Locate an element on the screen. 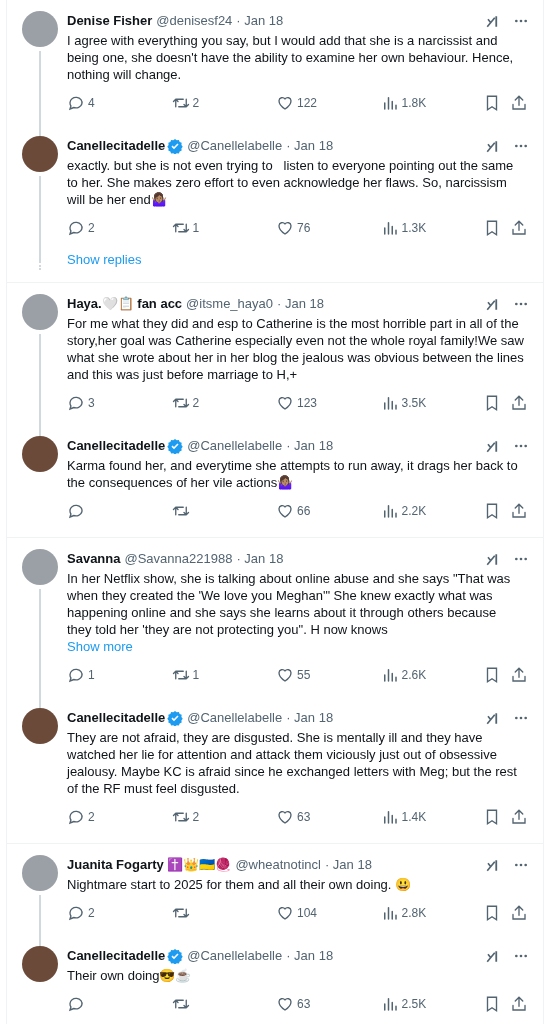  user-handle: @Savanna221988 is located at coordinates (178, 559).